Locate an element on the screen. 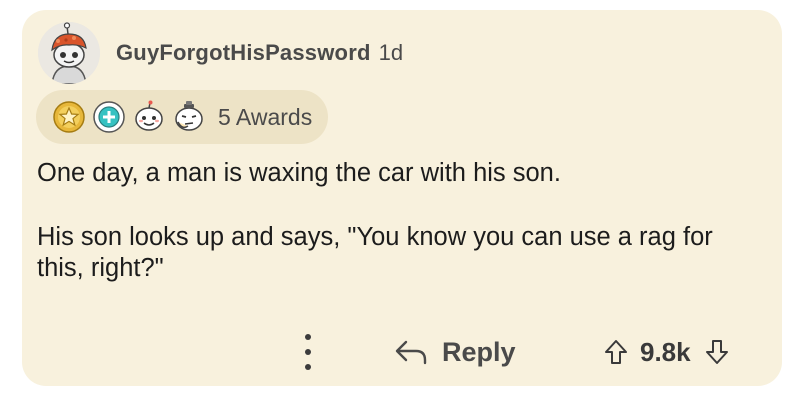 This screenshot has height=394, width=800. vote-score: 9.8k is located at coordinates (665, 351).